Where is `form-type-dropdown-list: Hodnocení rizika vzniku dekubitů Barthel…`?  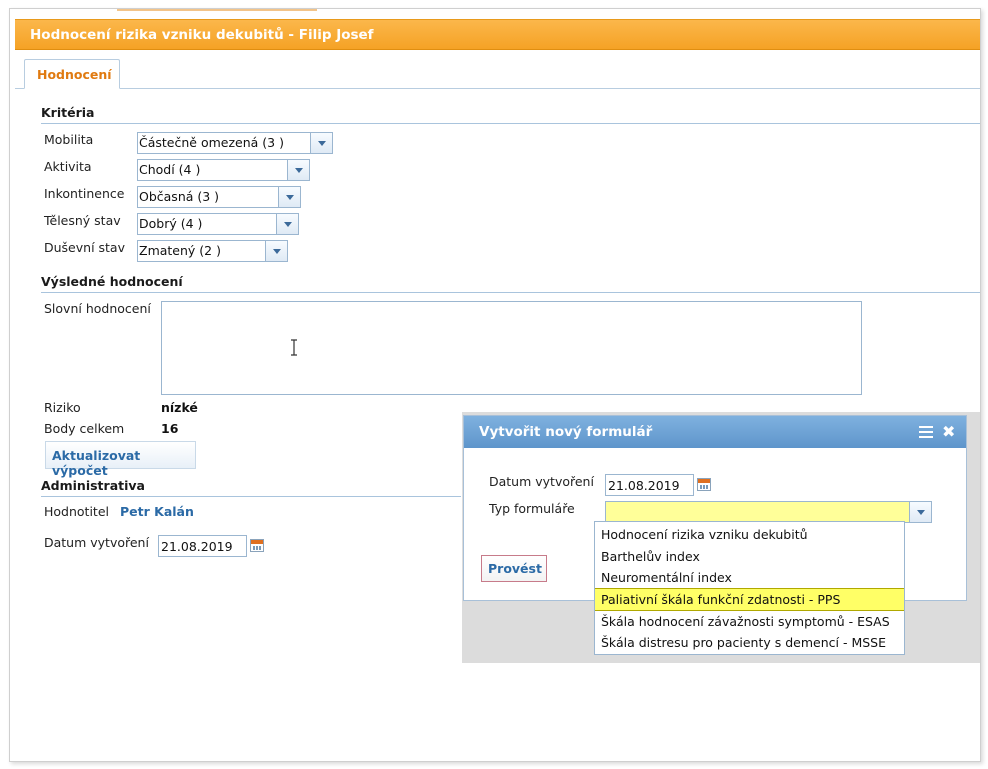 form-type-dropdown-list: Hodnocení rizika vzniku dekubitů Barthel… is located at coordinates (749, 588).